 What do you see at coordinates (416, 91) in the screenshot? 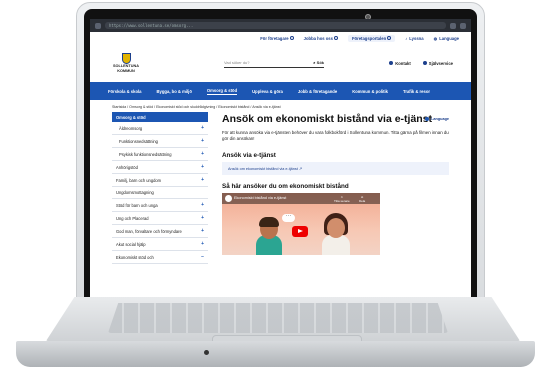
I see `nav-item-trafik: Trafik & resor` at bounding box center [416, 91].